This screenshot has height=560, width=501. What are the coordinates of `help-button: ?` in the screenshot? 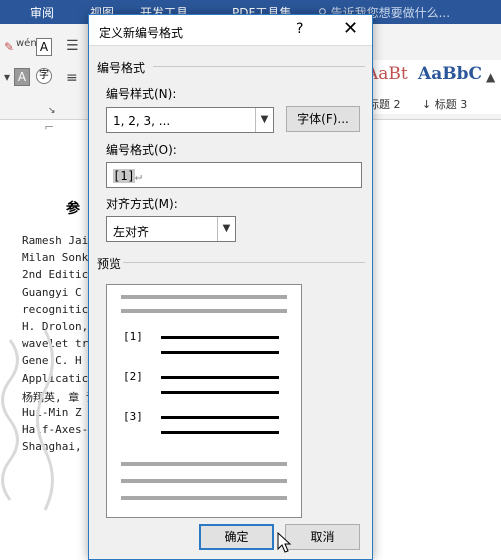 It's located at (299, 29).